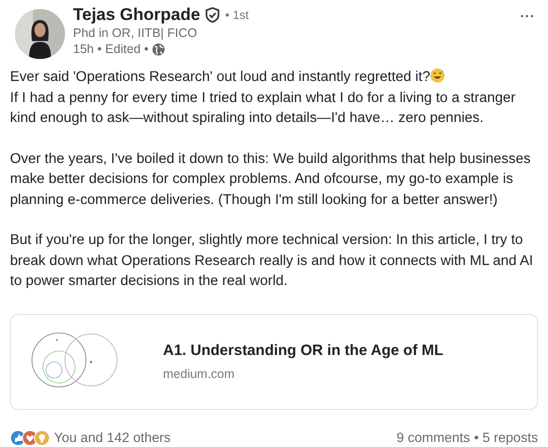  What do you see at coordinates (272, 261) in the screenshot?
I see `post-paragraph: But if you're up for the longer, slightly more technical version: In this article, I try to break down what Operations Research really is and how it connects with ML and AI to power smarter decisions in the real world.` at bounding box center [272, 261].